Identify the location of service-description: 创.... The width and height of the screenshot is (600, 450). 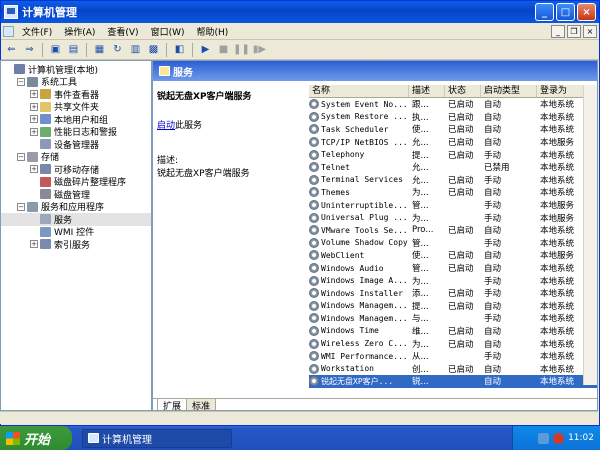
(420, 369).